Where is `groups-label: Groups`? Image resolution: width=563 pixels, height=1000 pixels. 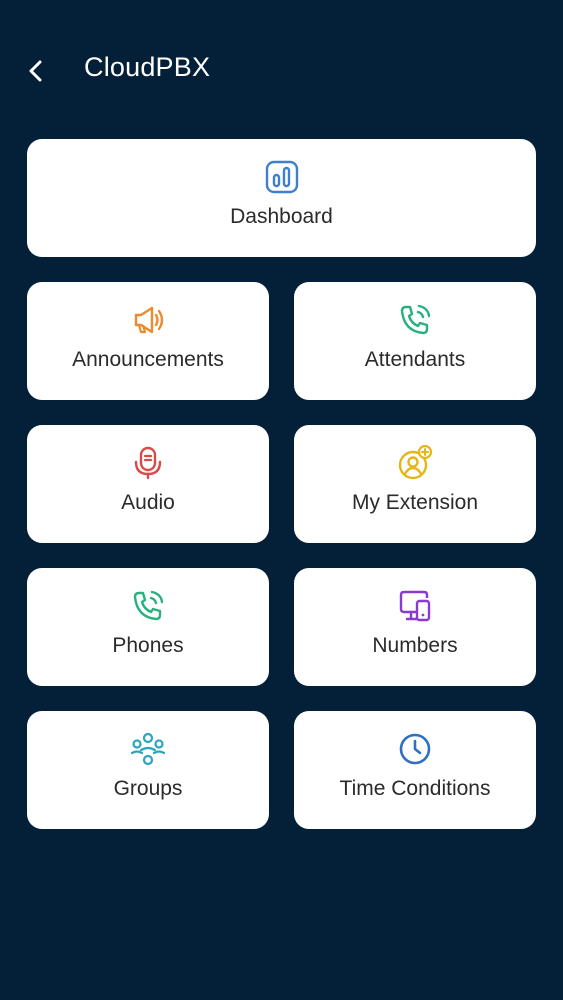 groups-label: Groups is located at coordinates (148, 788).